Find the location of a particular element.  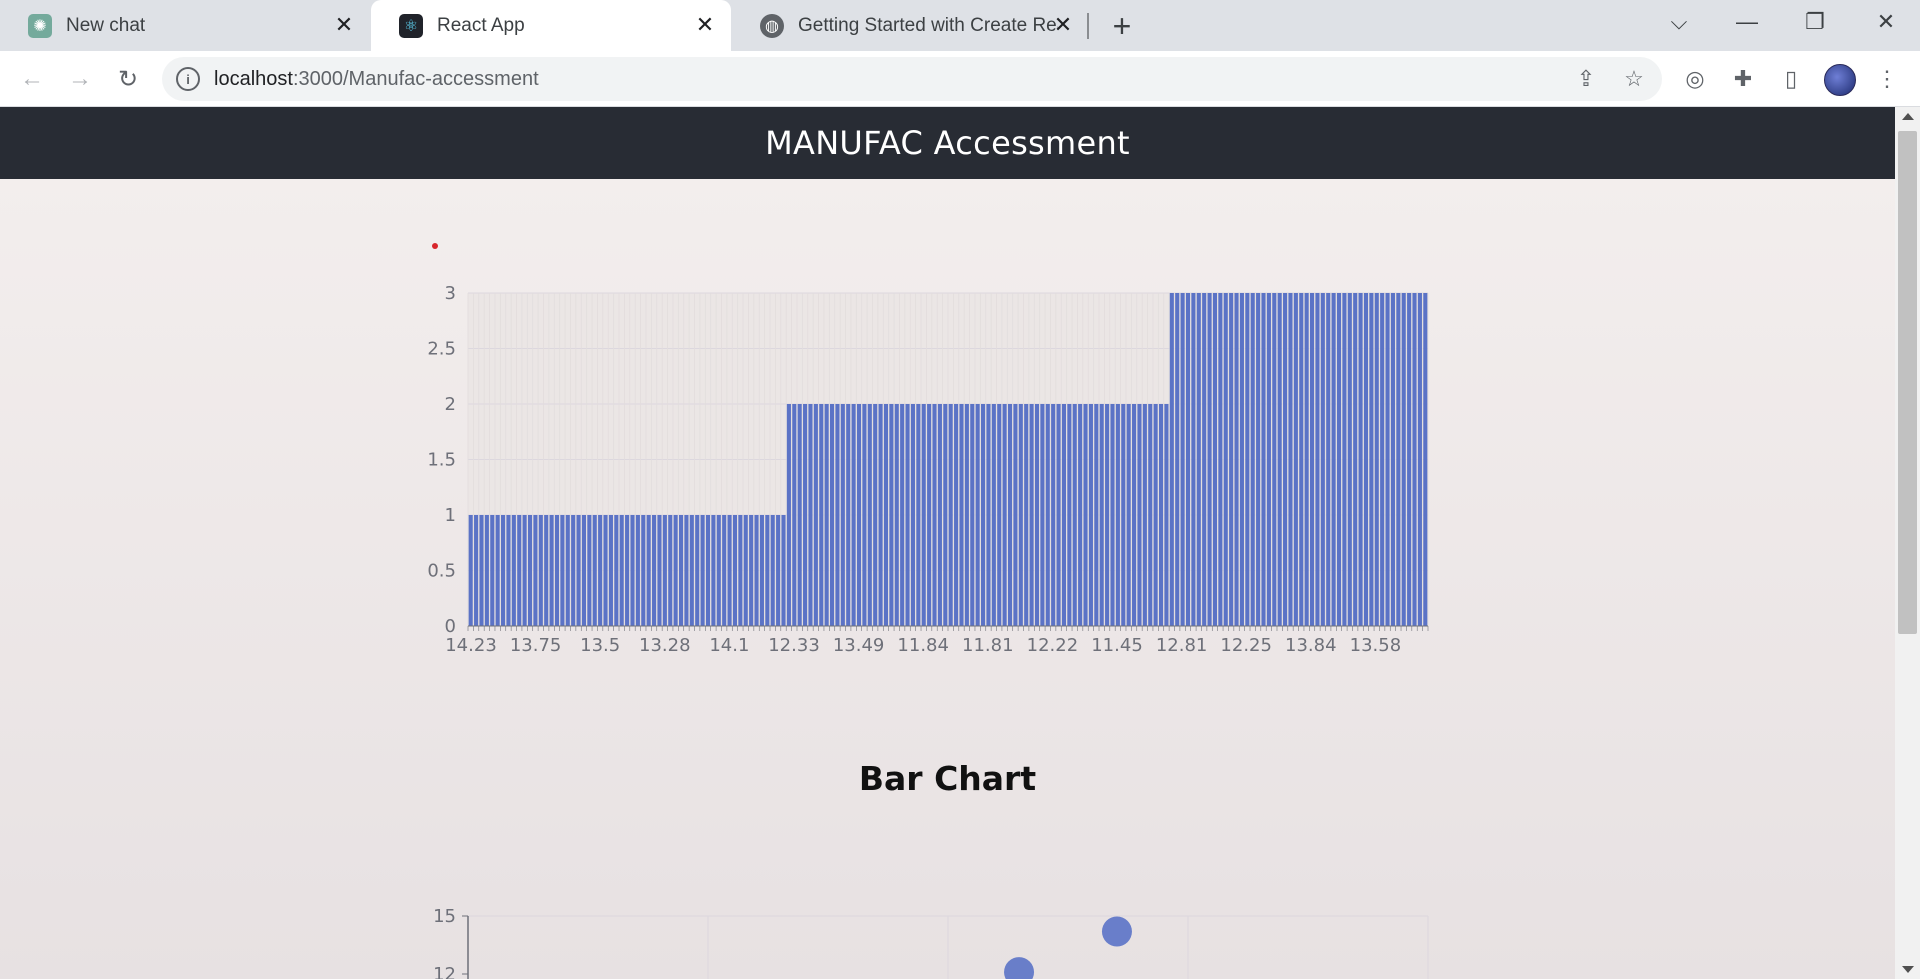

menu-kebab-icon: ⋮ is located at coordinates (1887, 79).